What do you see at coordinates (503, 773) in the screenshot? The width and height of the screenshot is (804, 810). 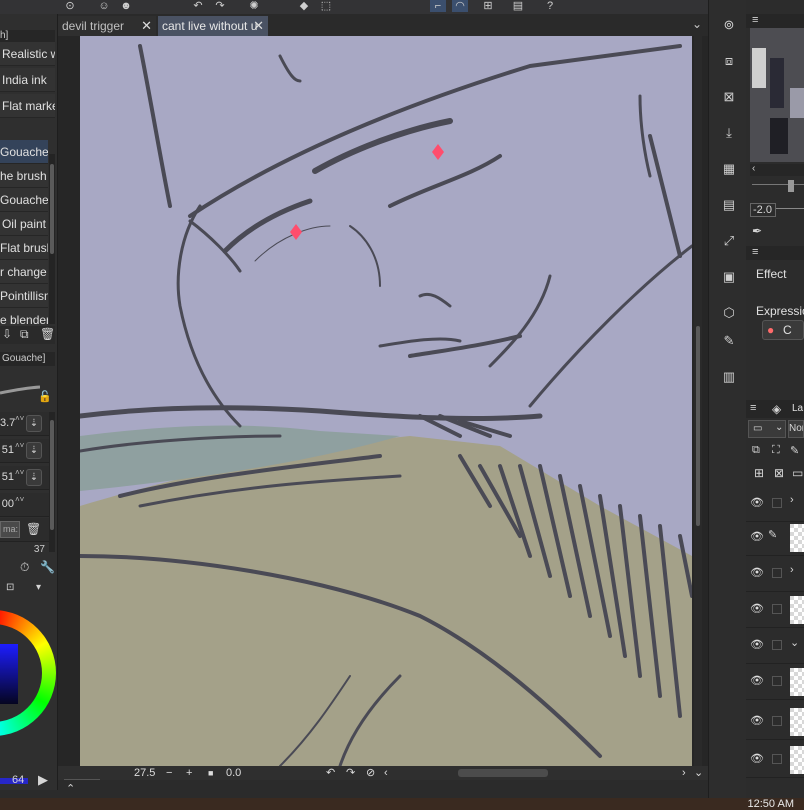 I see `horizontal-scroll-thumb` at bounding box center [503, 773].